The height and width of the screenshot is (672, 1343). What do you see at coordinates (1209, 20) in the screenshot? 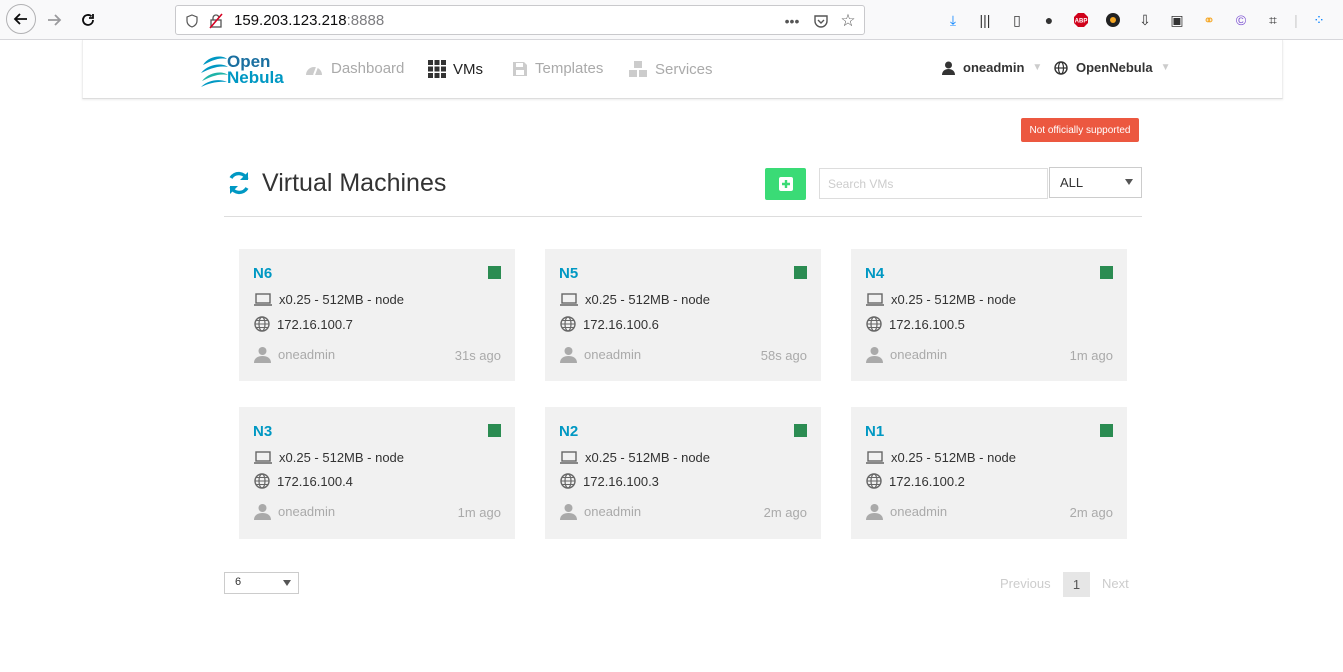
I see `link-extension-icon: ⚭` at bounding box center [1209, 20].